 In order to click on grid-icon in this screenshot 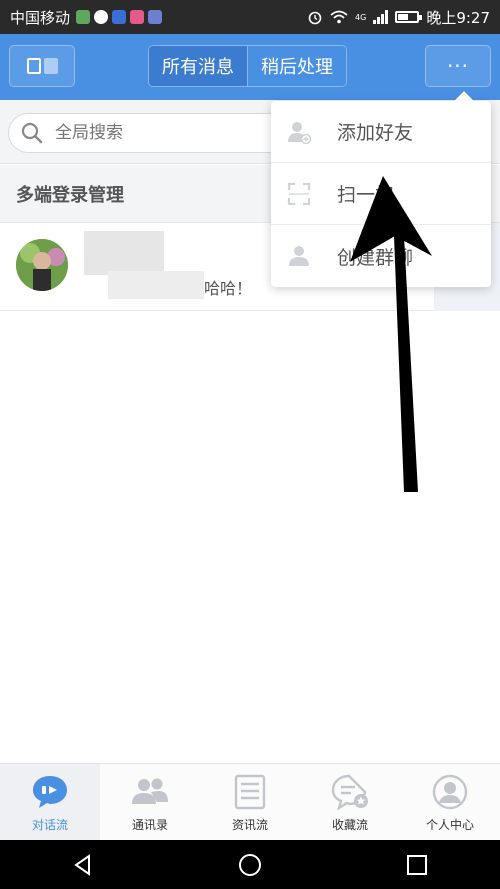, I will do `click(33, 66)`.